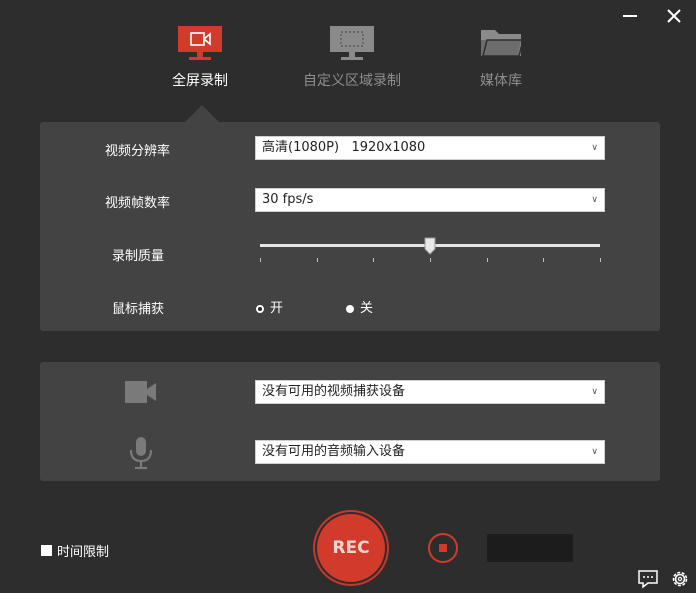 The width and height of the screenshot is (696, 593). I want to click on tab-label: 全屏录制, so click(200, 81).